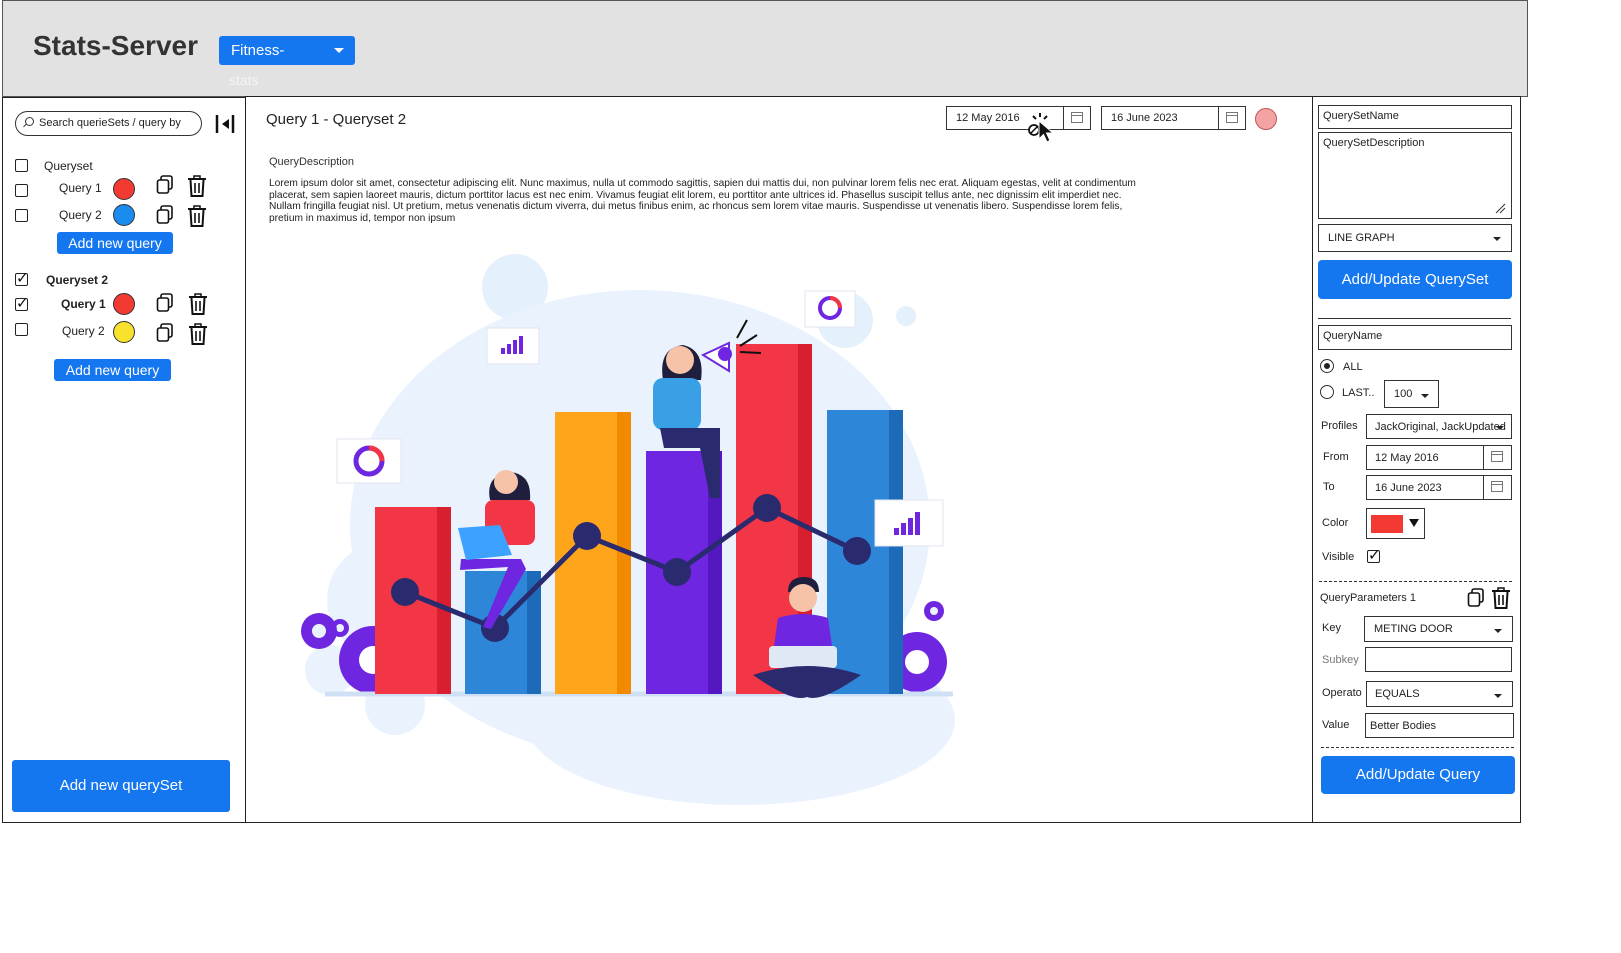 The width and height of the screenshot is (1621, 953). Describe the element at coordinates (121, 786) in the screenshot. I see `add-queryset-button: Add new querySet` at that location.